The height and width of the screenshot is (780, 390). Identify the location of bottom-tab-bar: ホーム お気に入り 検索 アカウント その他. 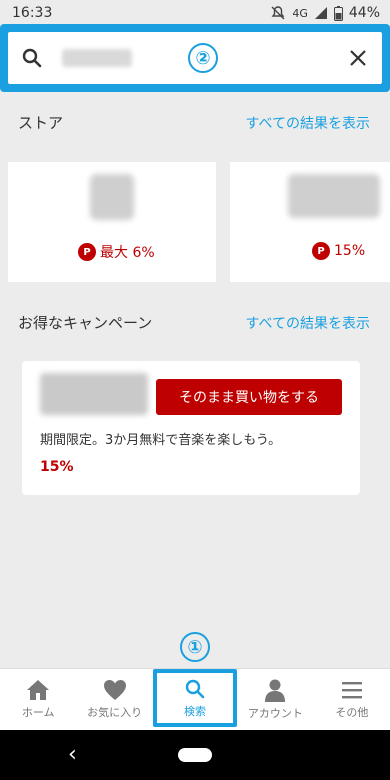
(195, 699).